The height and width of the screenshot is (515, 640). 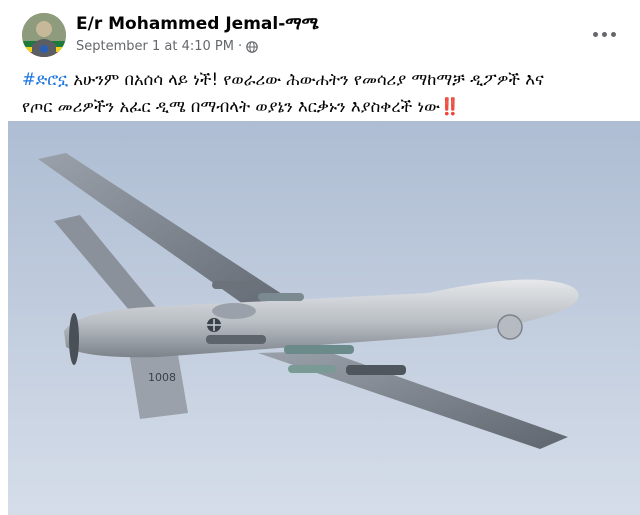 What do you see at coordinates (45, 79) in the screenshot?
I see `hashtag-link: #ድሮኗ` at bounding box center [45, 79].